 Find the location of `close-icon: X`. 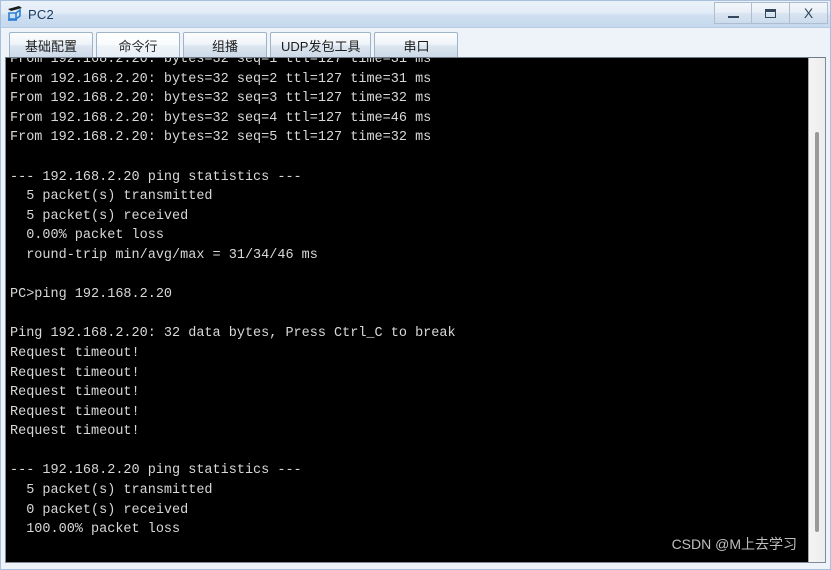

close-icon: X is located at coordinates (808, 13).